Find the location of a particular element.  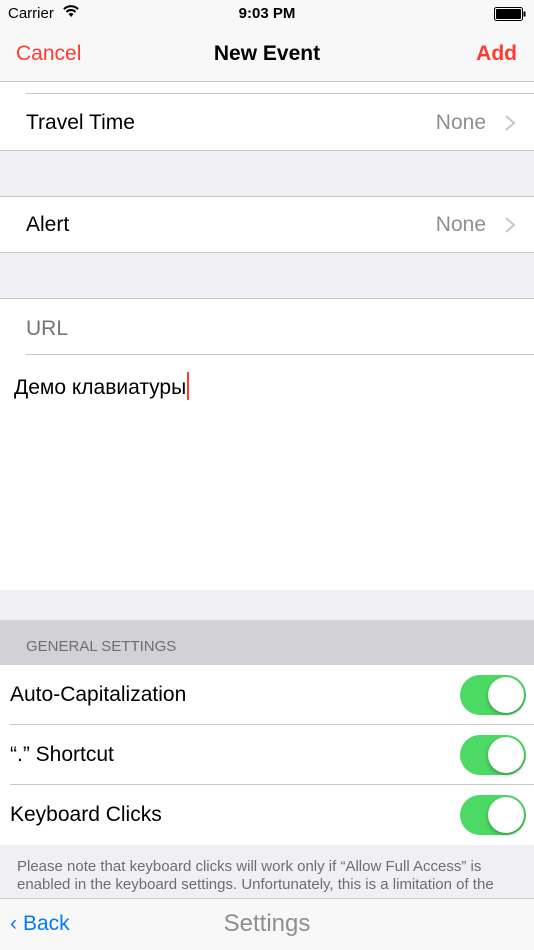

bottom-navigation-bar: ‹ Back Settings is located at coordinates (267, 924).